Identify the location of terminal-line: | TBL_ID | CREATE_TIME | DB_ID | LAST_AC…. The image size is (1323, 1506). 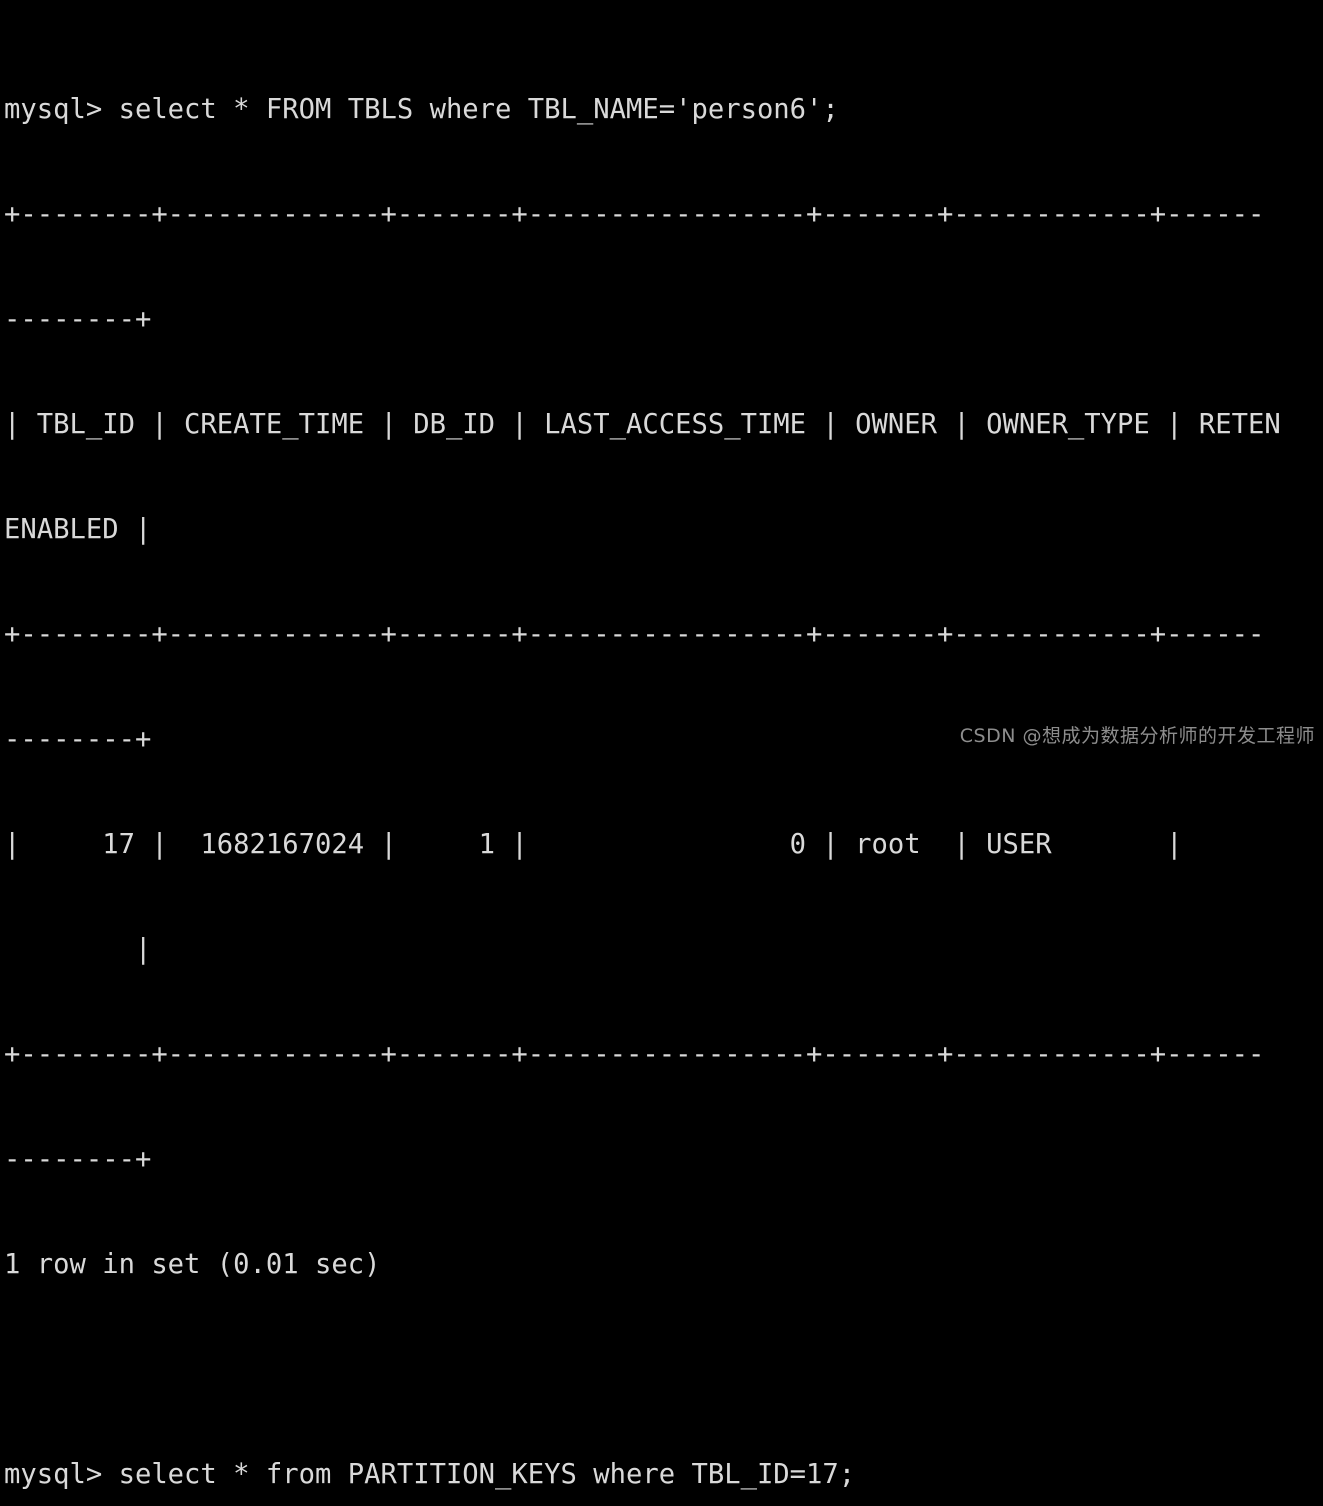
(642, 424).